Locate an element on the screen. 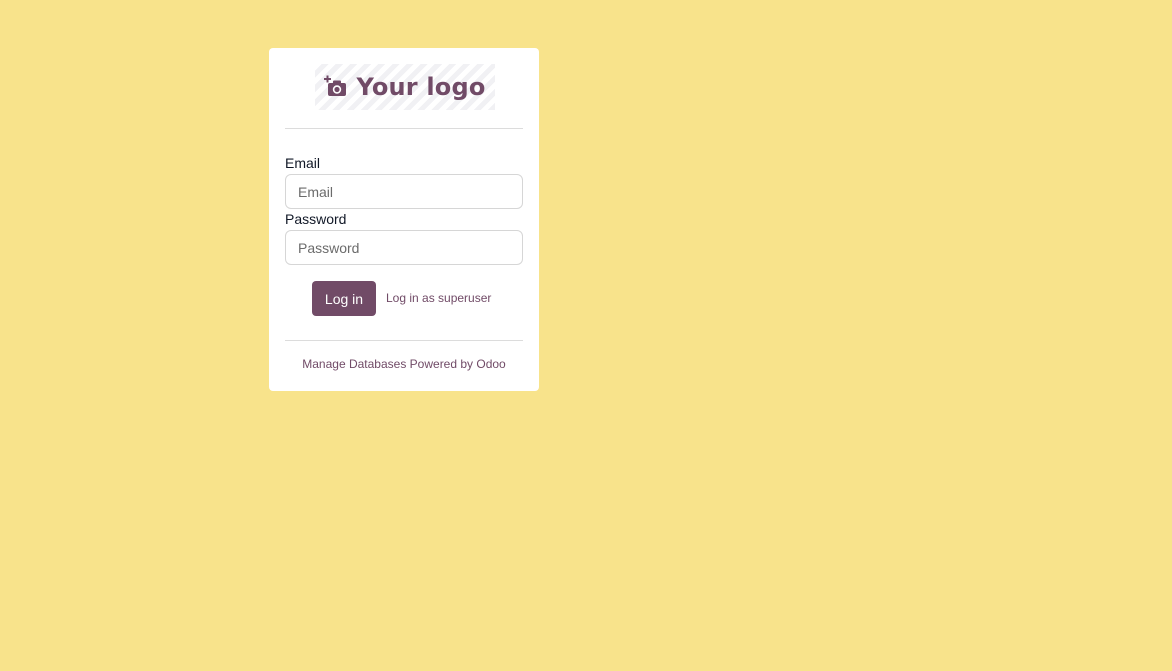 The height and width of the screenshot is (671, 1172). powered-by-odoo-link: Powered by Odoo is located at coordinates (458, 364).